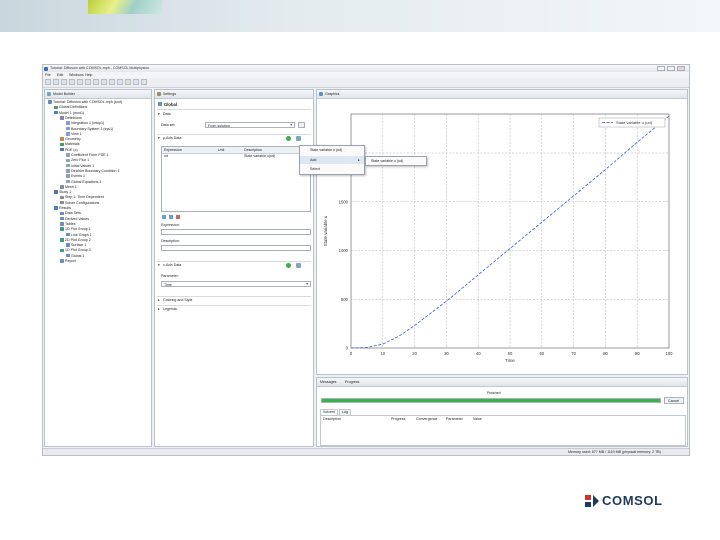 The width and height of the screenshot is (720, 540). What do you see at coordinates (661, 68) in the screenshot?
I see `minimize-button` at bounding box center [661, 68].